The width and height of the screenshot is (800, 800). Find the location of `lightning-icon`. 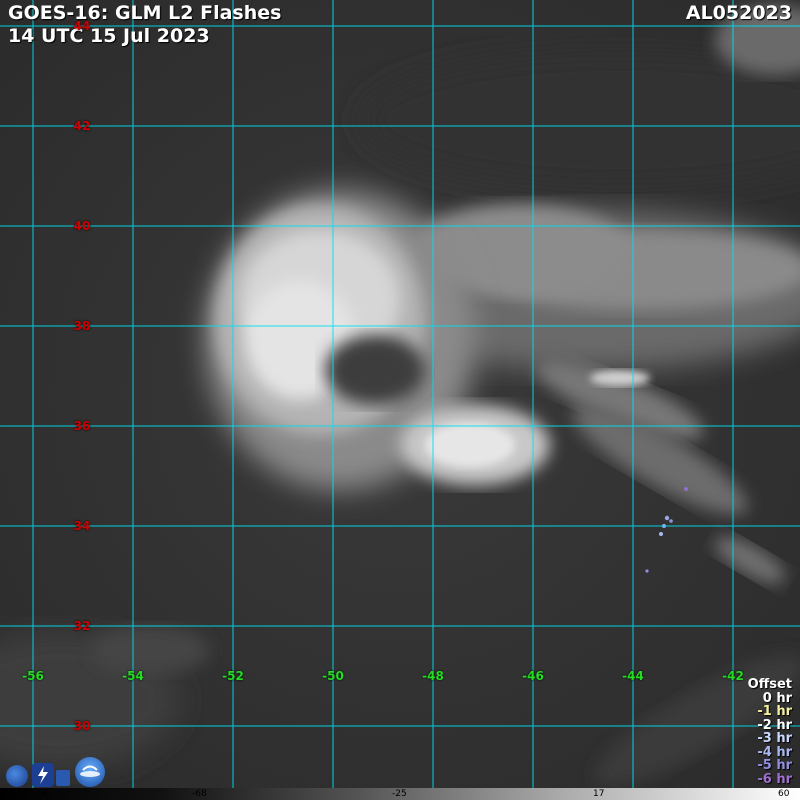

lightning-icon is located at coordinates (43, 775).